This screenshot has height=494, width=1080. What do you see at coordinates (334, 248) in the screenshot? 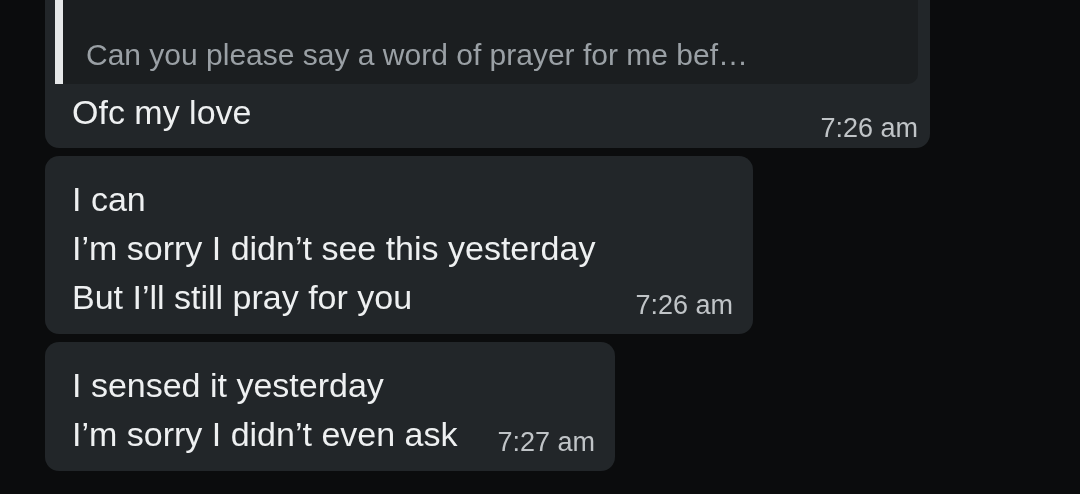
I see `message-text: I can I’m sorry I didn’t see this yesterday But I’ll still pray for you` at bounding box center [334, 248].